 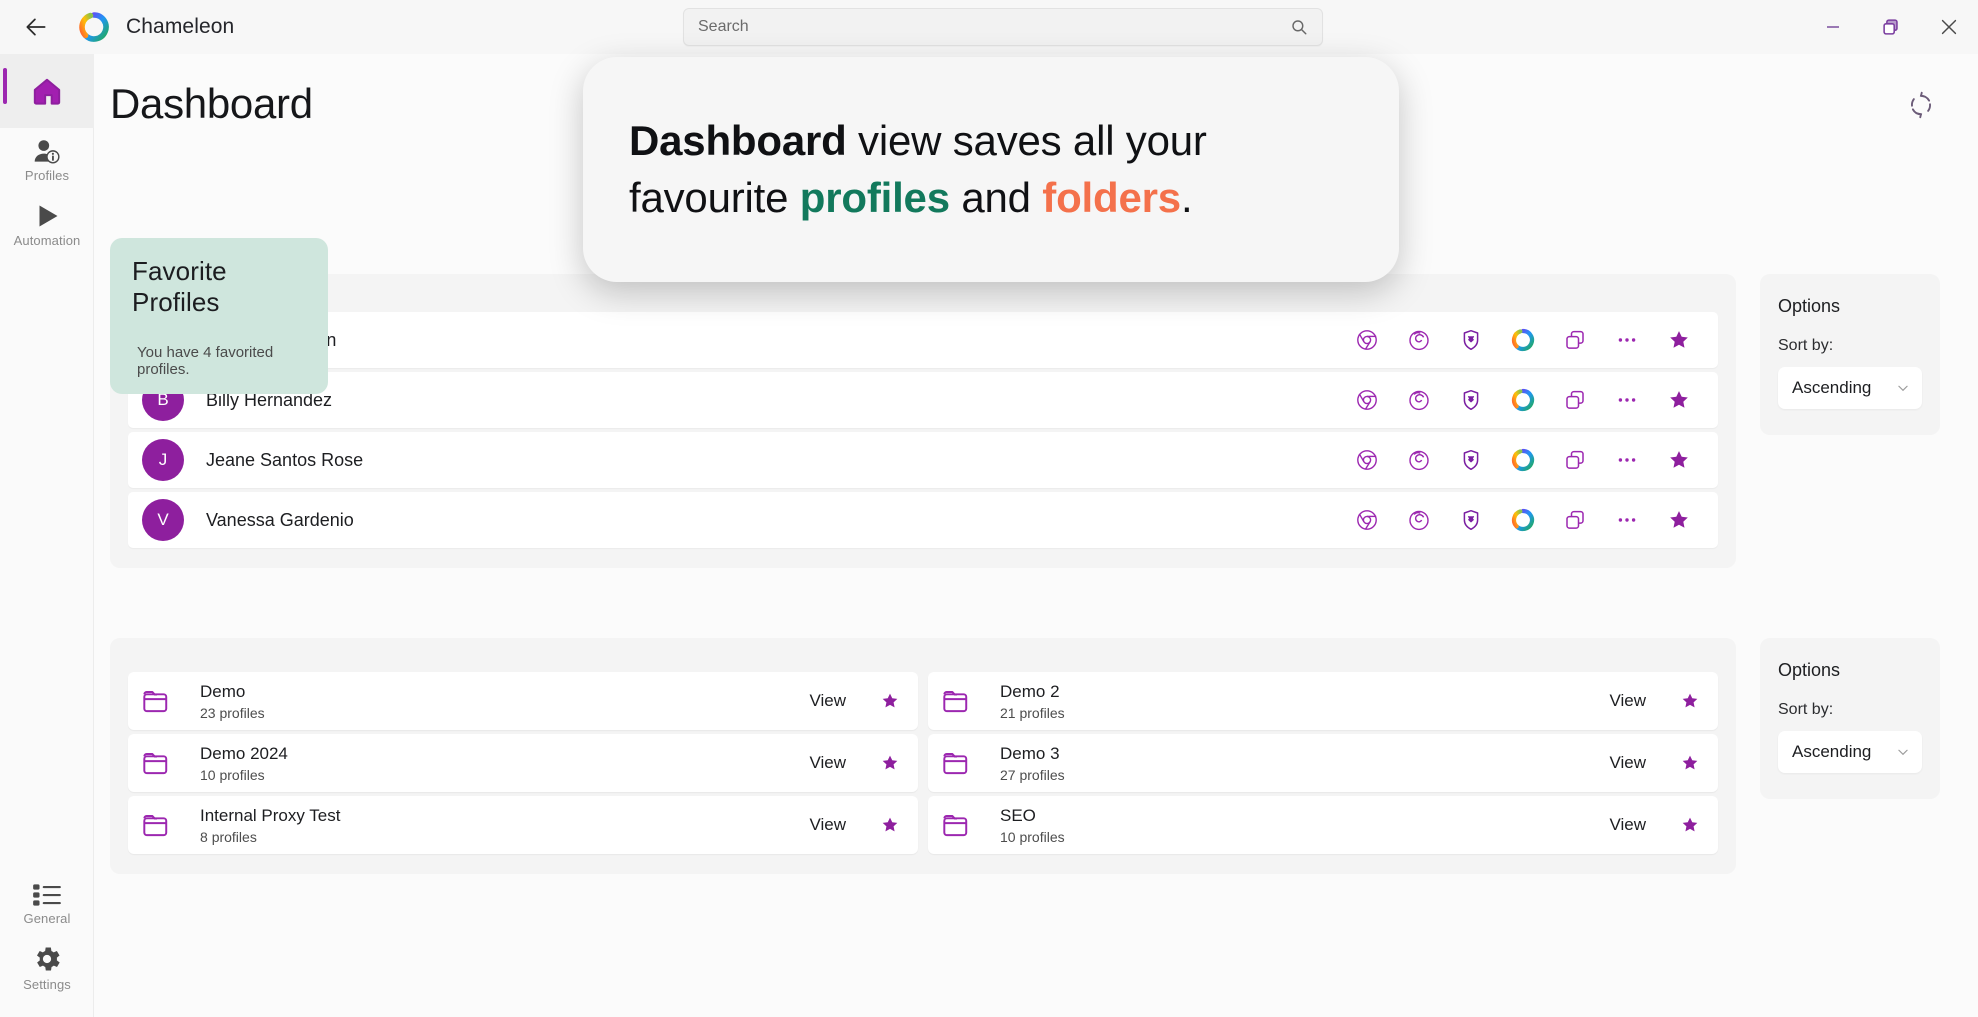 What do you see at coordinates (47, 224) in the screenshot?
I see `sidebar-item-automation: Automation` at bounding box center [47, 224].